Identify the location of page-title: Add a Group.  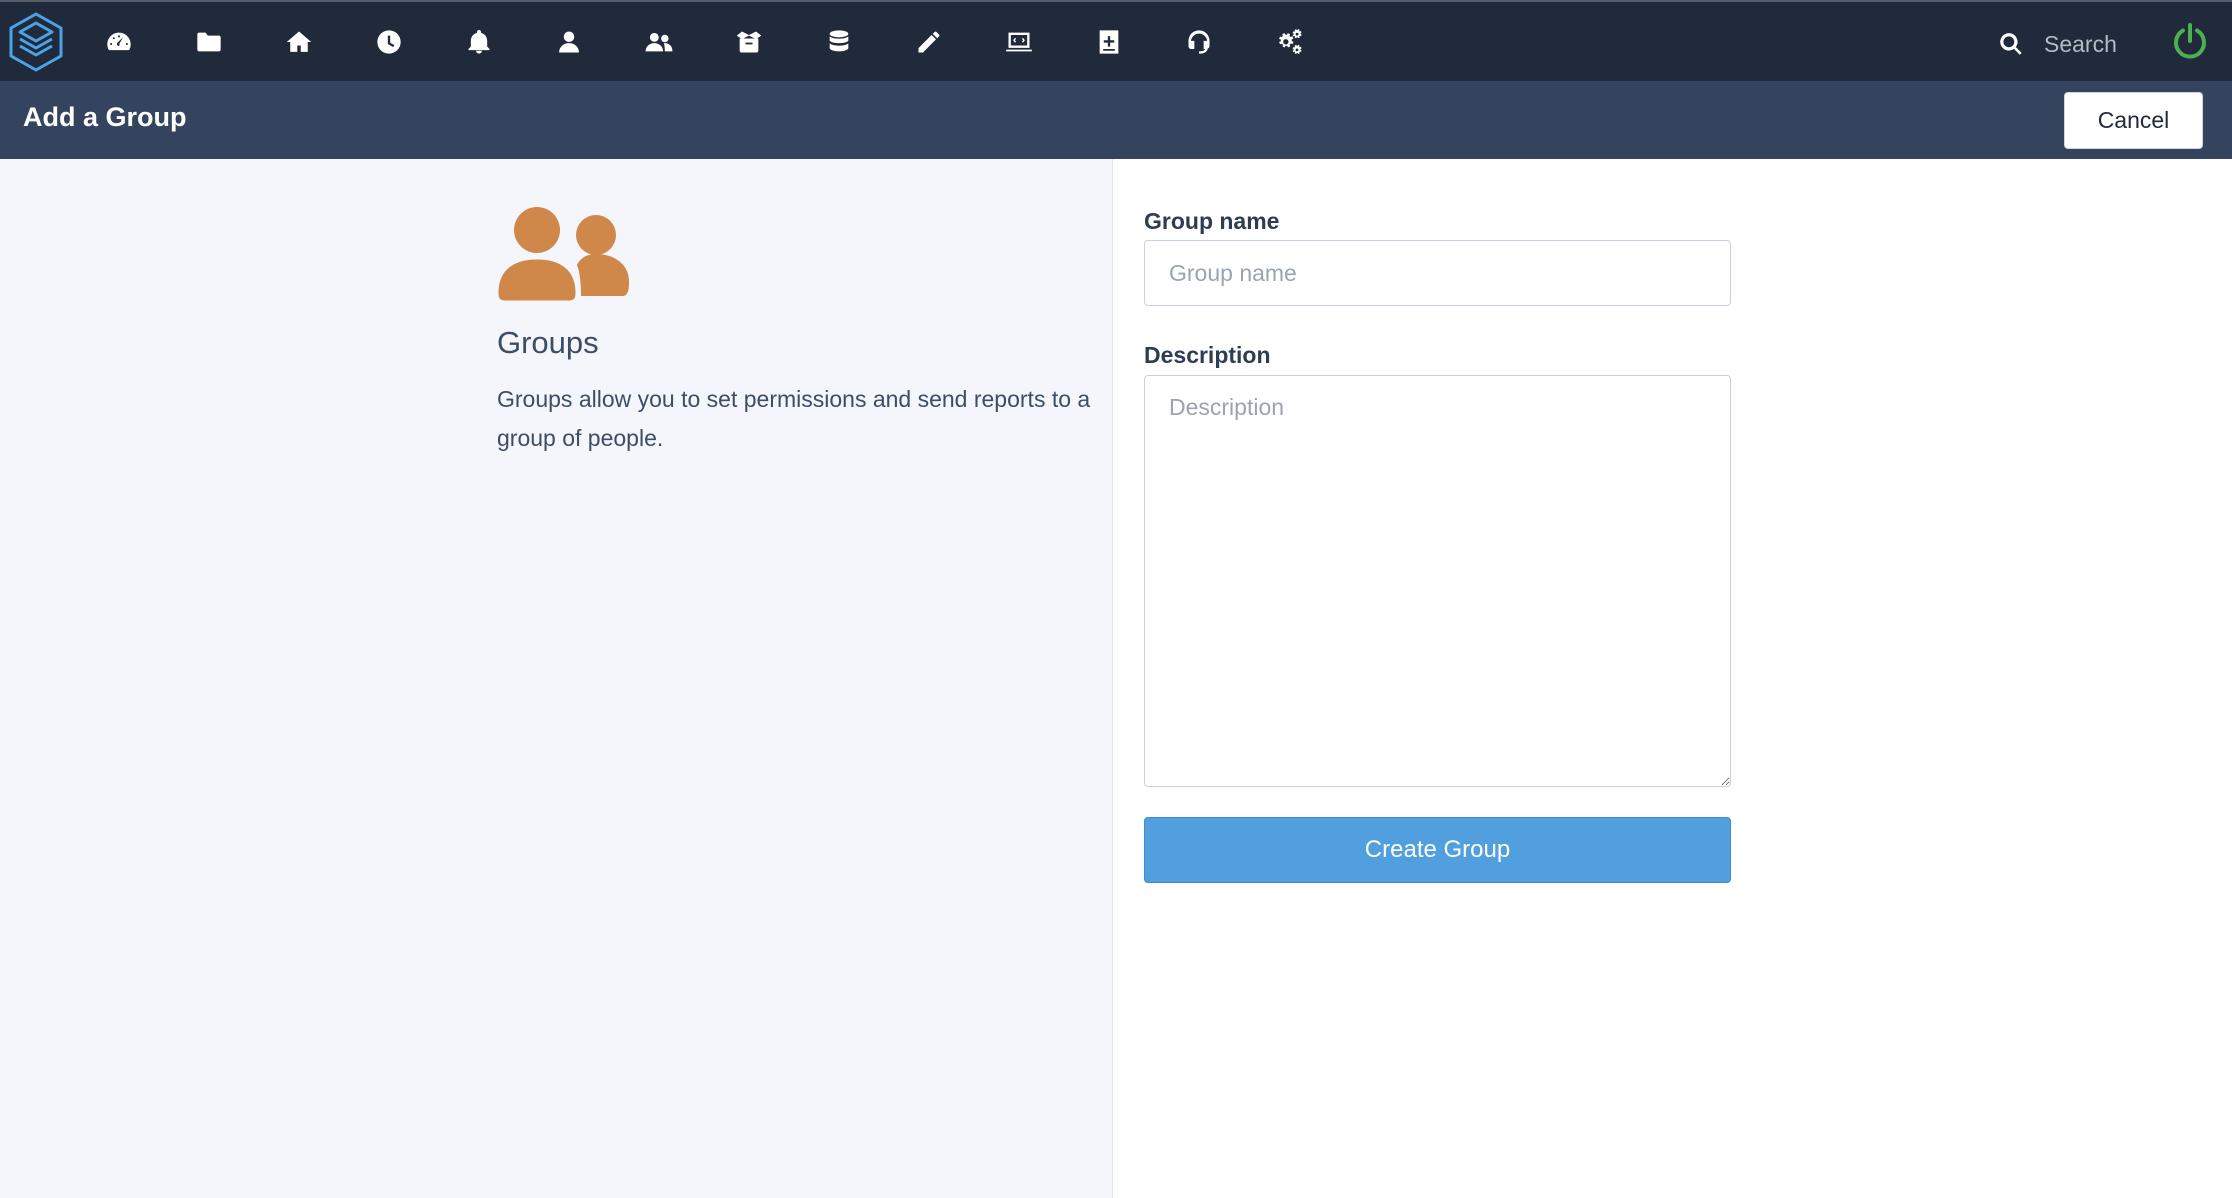
(105, 117).